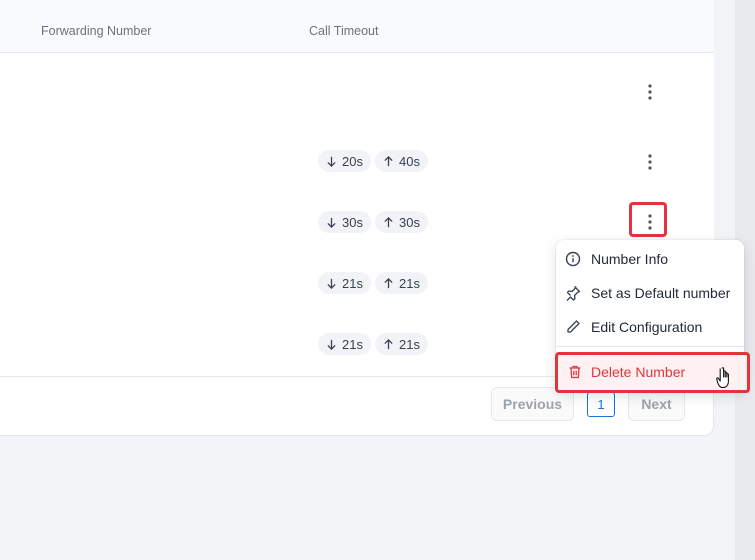 The height and width of the screenshot is (560, 755). I want to click on menu-divider, so click(650, 346).